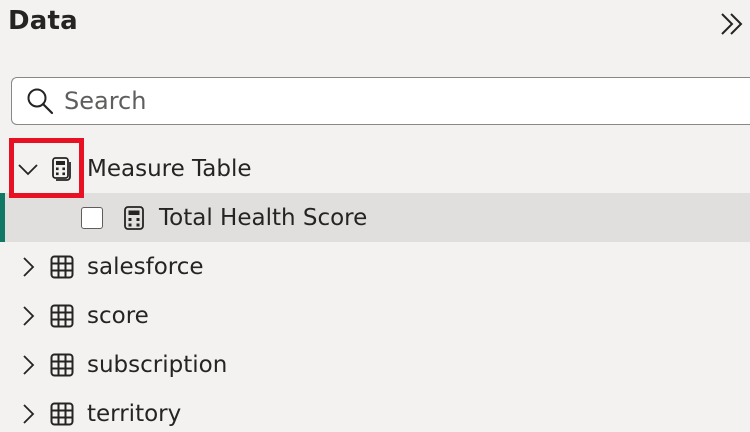 Image resolution: width=750 pixels, height=432 pixels. What do you see at coordinates (169, 168) in the screenshot?
I see `tree-item-label: Measure Table` at bounding box center [169, 168].